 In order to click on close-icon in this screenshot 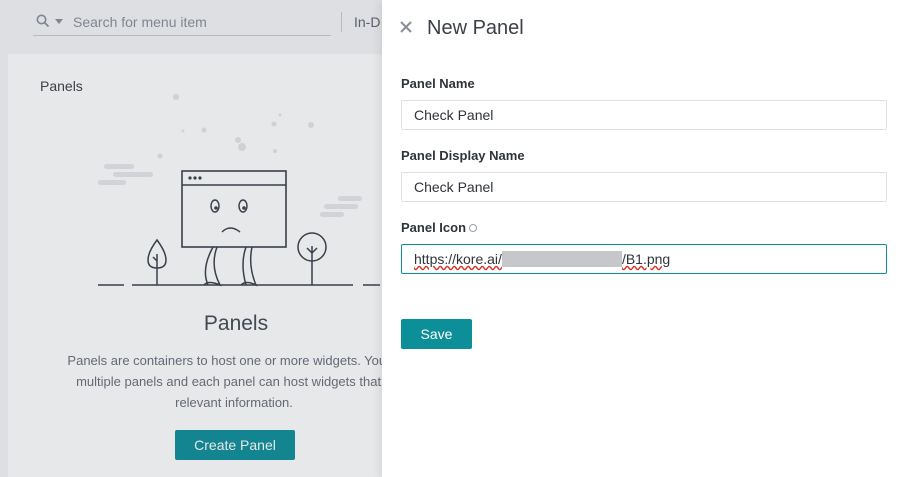, I will do `click(406, 27)`.